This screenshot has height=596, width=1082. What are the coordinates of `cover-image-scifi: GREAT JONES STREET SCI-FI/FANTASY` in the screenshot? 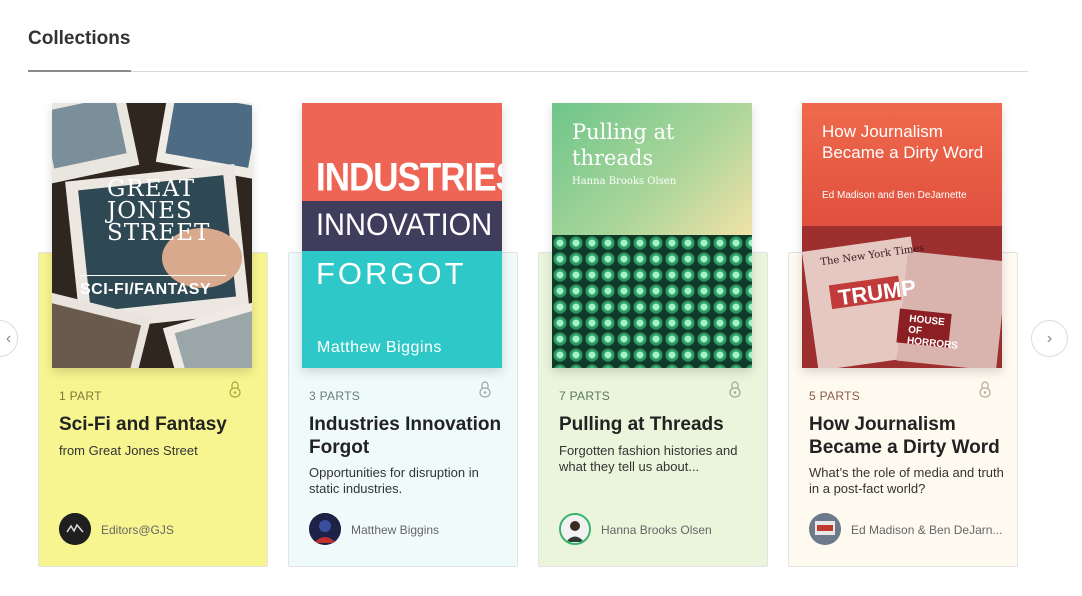 It's located at (152, 235).